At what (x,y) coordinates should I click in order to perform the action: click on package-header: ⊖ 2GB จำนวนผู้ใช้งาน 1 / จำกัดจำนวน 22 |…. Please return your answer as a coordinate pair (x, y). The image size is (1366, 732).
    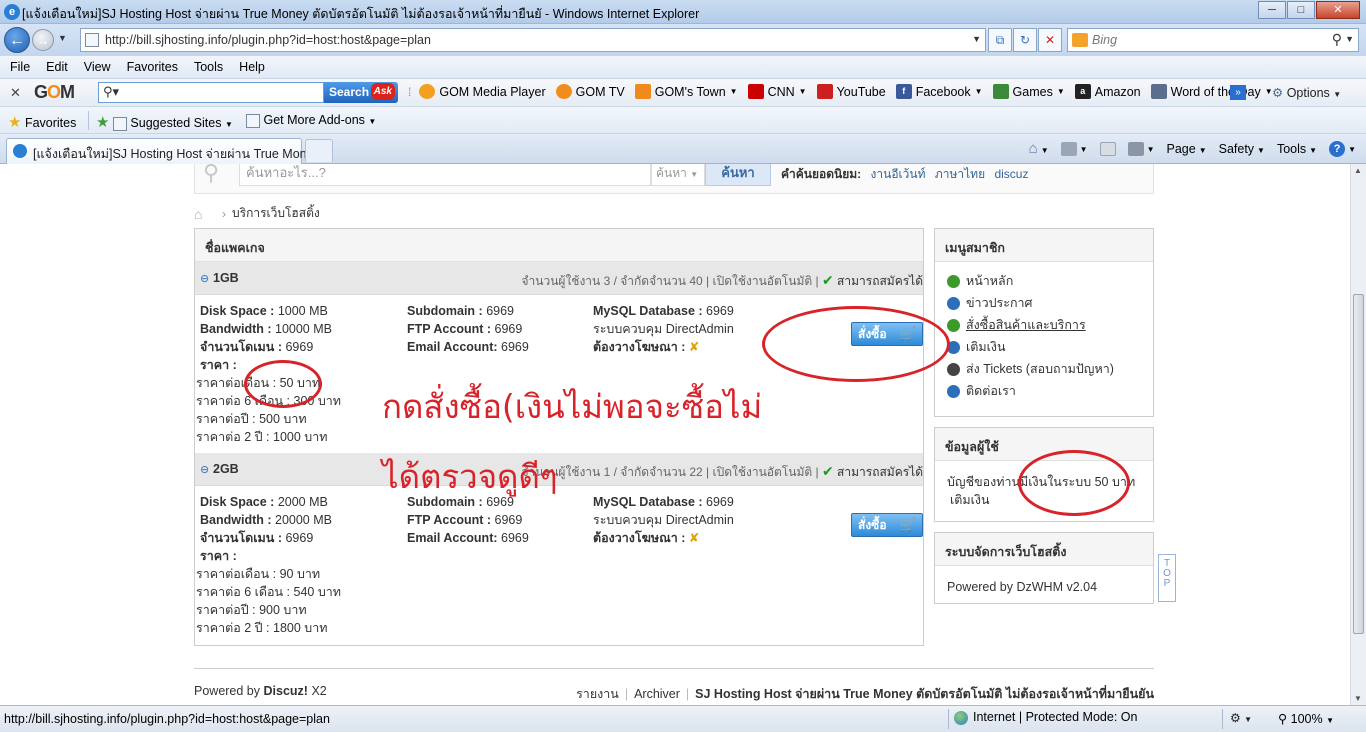
    Looking at the image, I should click on (559, 469).